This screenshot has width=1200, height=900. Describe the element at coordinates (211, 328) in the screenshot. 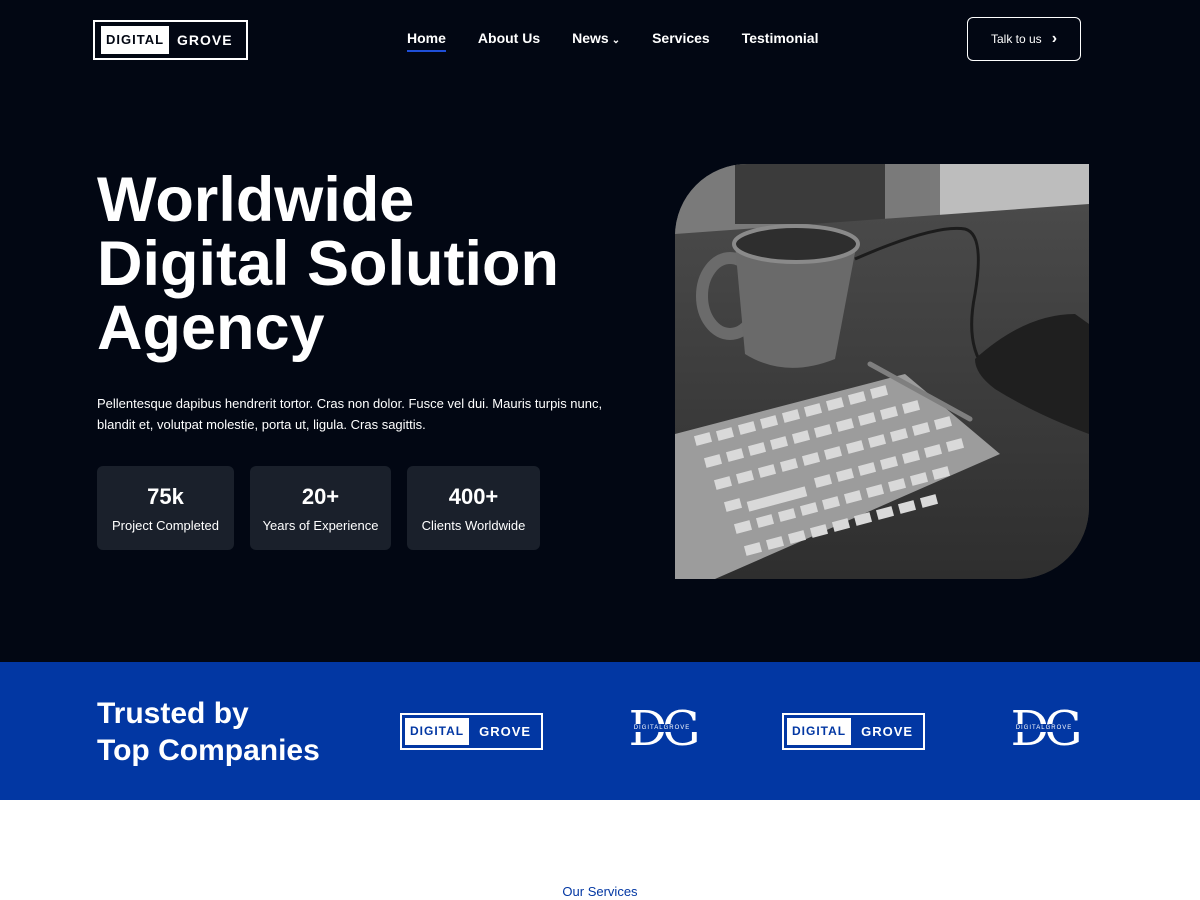

I see `headline-line-3: Agency` at that location.